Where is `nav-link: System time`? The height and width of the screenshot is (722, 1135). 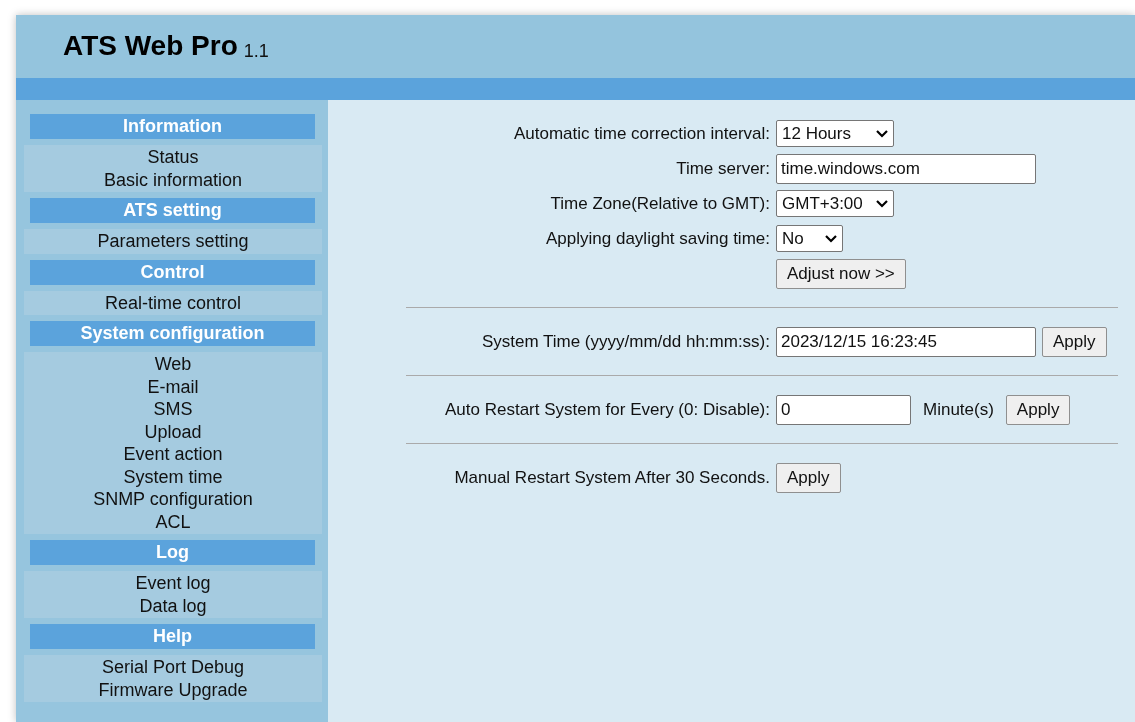
nav-link: System time is located at coordinates (173, 476).